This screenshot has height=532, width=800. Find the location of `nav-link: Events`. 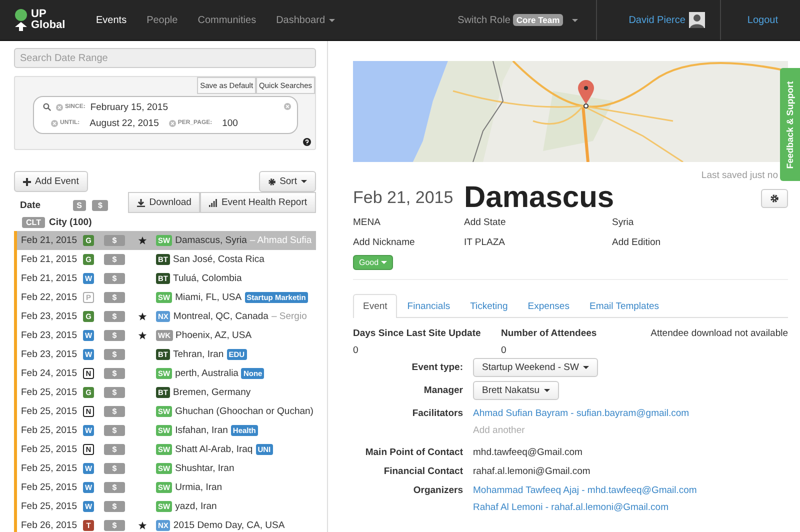

nav-link: Events is located at coordinates (111, 20).